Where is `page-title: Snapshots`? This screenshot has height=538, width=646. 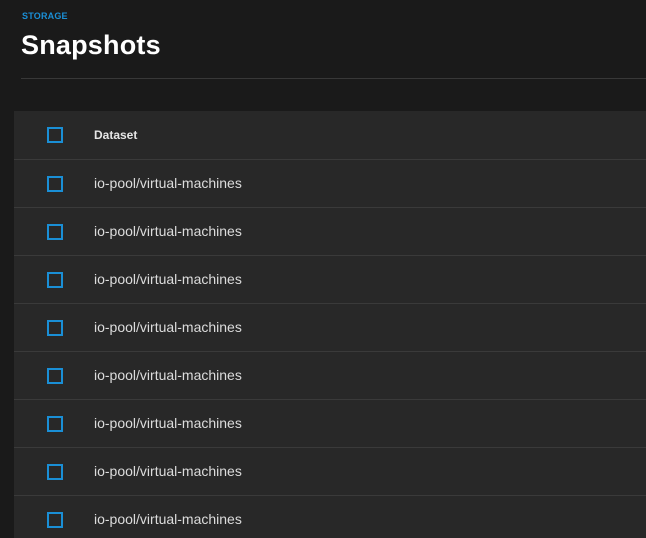
page-title: Snapshots is located at coordinates (91, 45).